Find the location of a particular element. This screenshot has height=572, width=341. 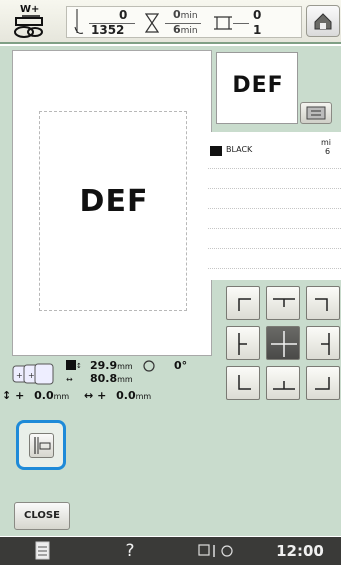

start-point-center-left is located at coordinates (243, 343).